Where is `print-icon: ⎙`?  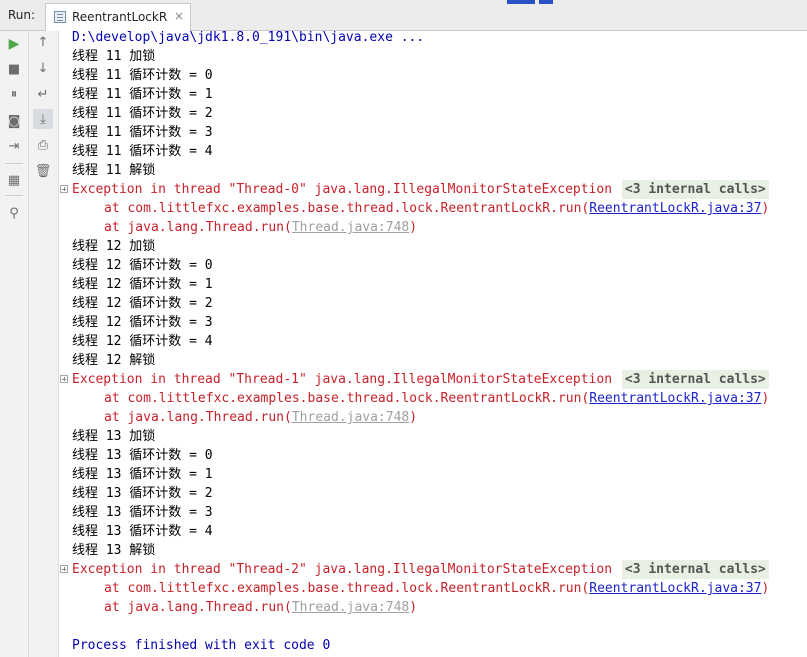 print-icon: ⎙ is located at coordinates (43, 145).